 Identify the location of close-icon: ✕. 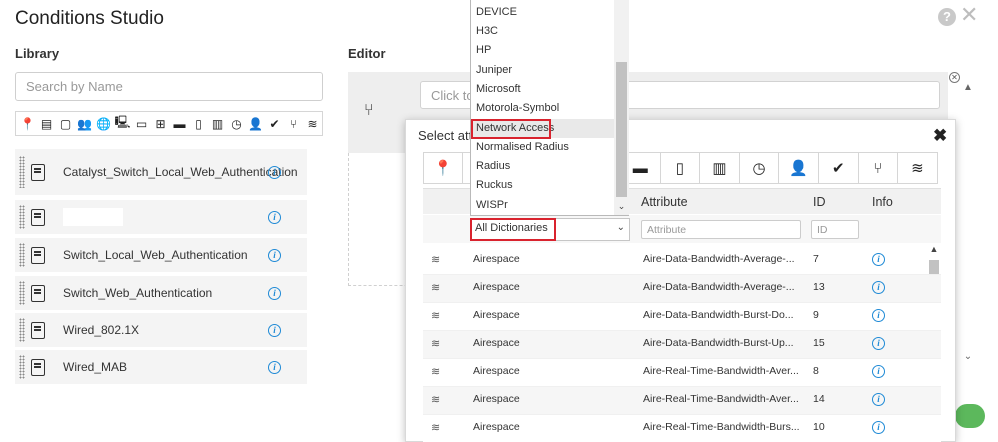
(969, 15).